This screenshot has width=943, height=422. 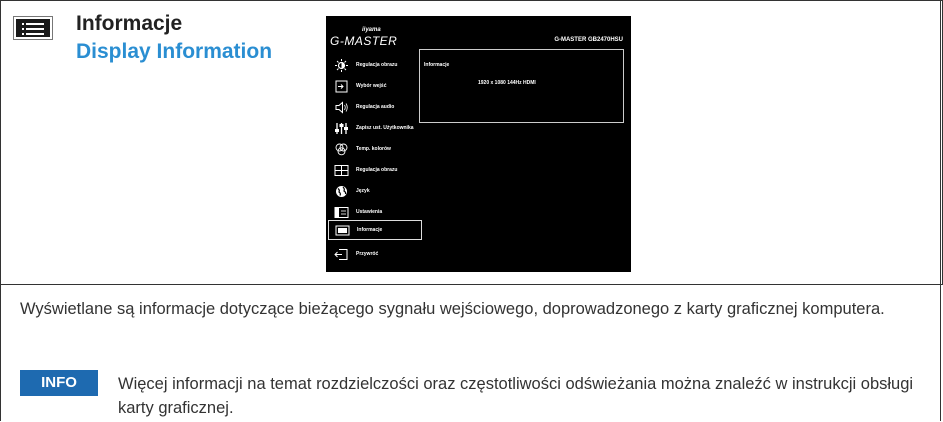 I want to click on menu-item-reset: Przywróć, so click(x=375, y=255).